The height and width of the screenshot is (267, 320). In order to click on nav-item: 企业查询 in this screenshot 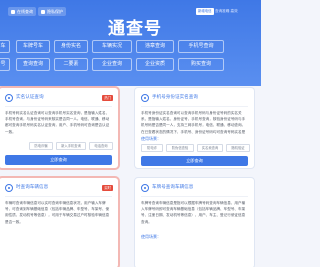, I will do `click(112, 64)`.